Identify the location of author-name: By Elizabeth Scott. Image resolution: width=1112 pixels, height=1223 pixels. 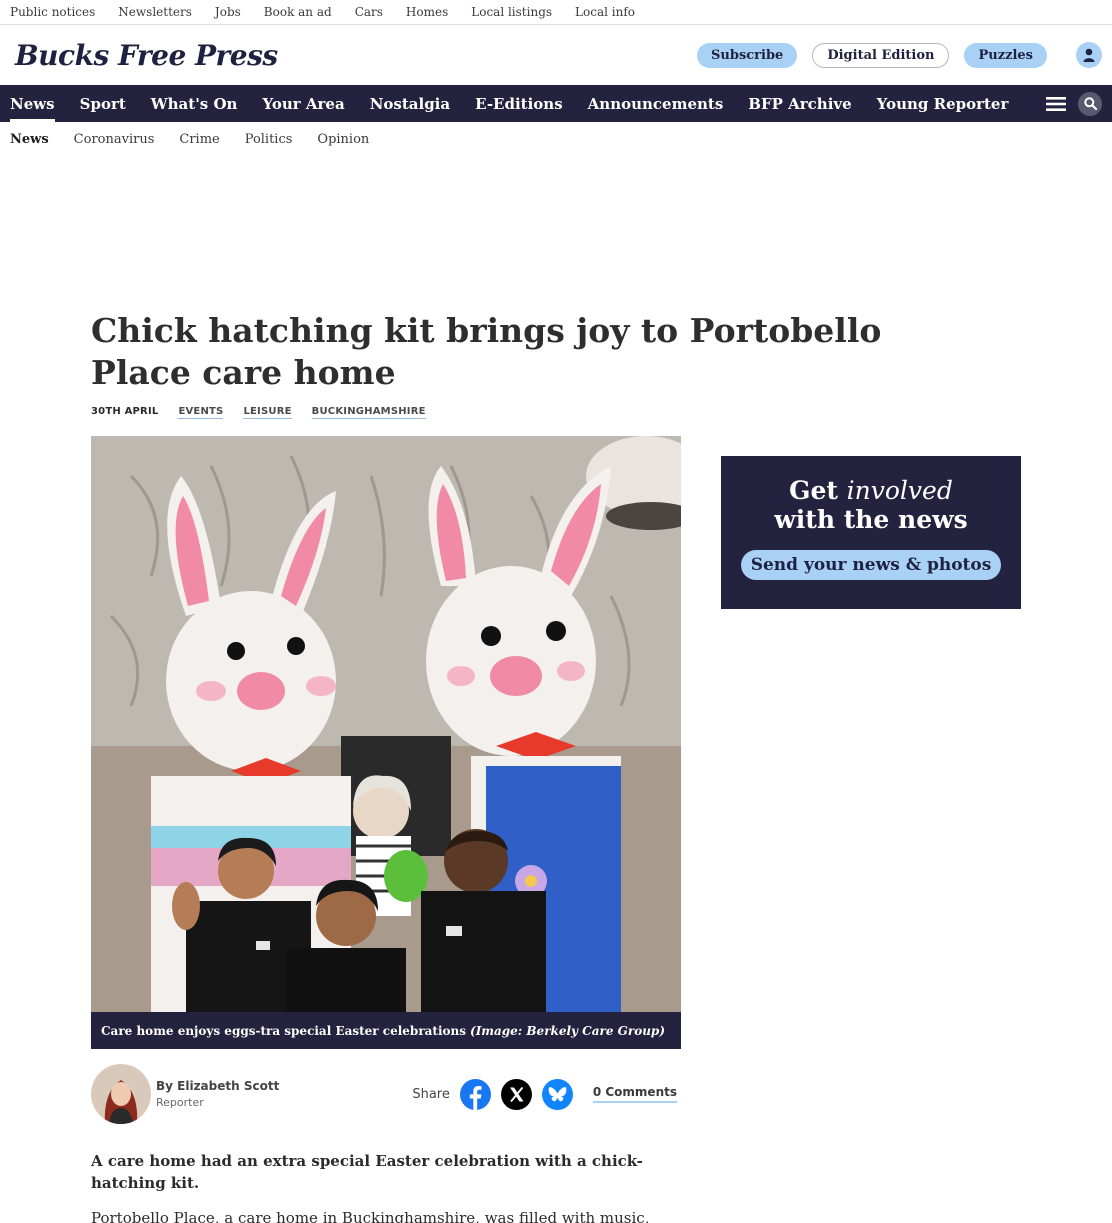
(217, 1086).